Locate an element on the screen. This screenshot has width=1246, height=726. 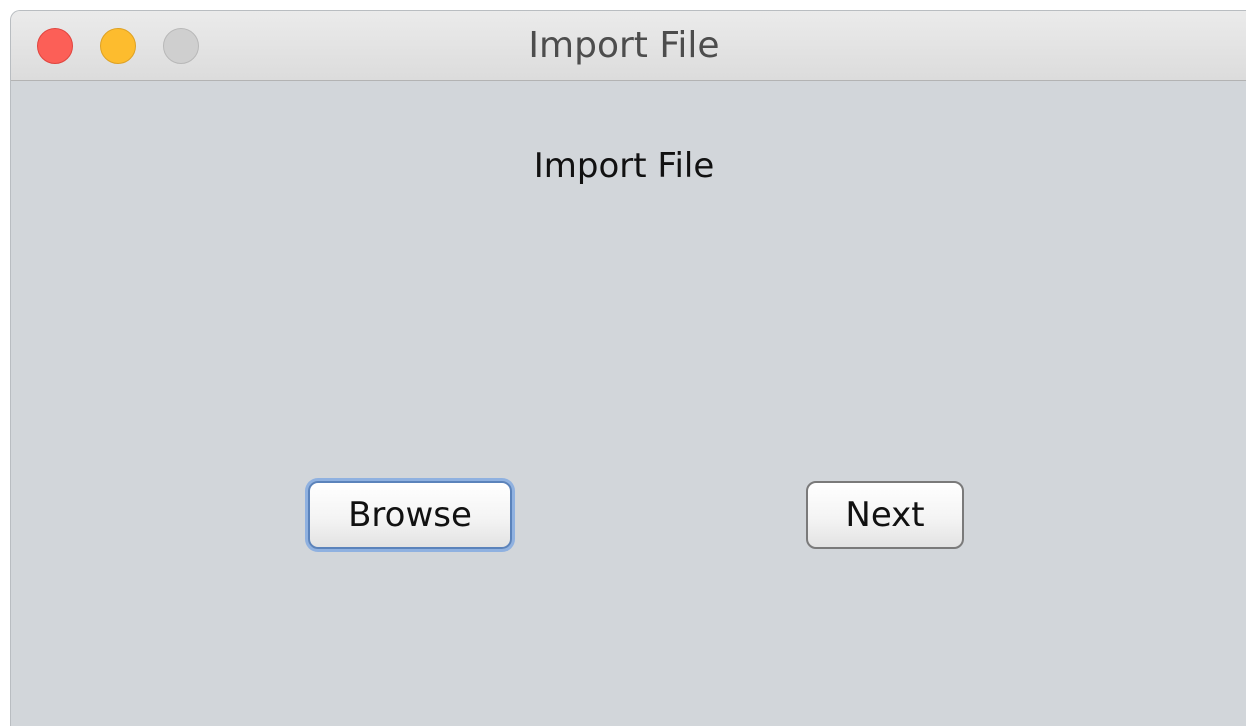
next-button: Next is located at coordinates (885, 515).